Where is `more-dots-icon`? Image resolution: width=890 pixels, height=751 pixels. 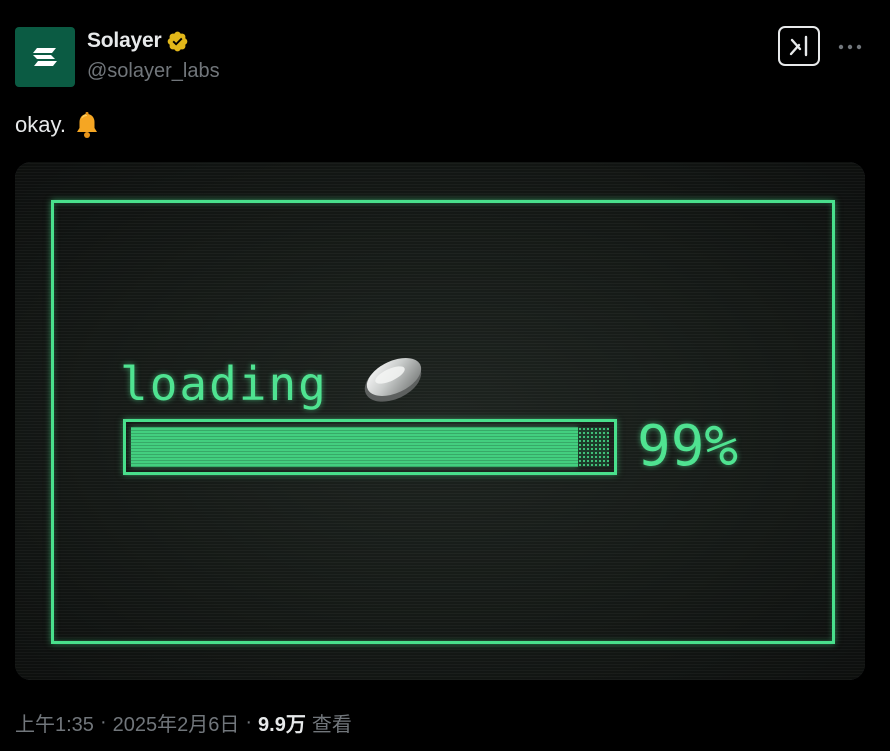
more-dots-icon is located at coordinates (850, 47).